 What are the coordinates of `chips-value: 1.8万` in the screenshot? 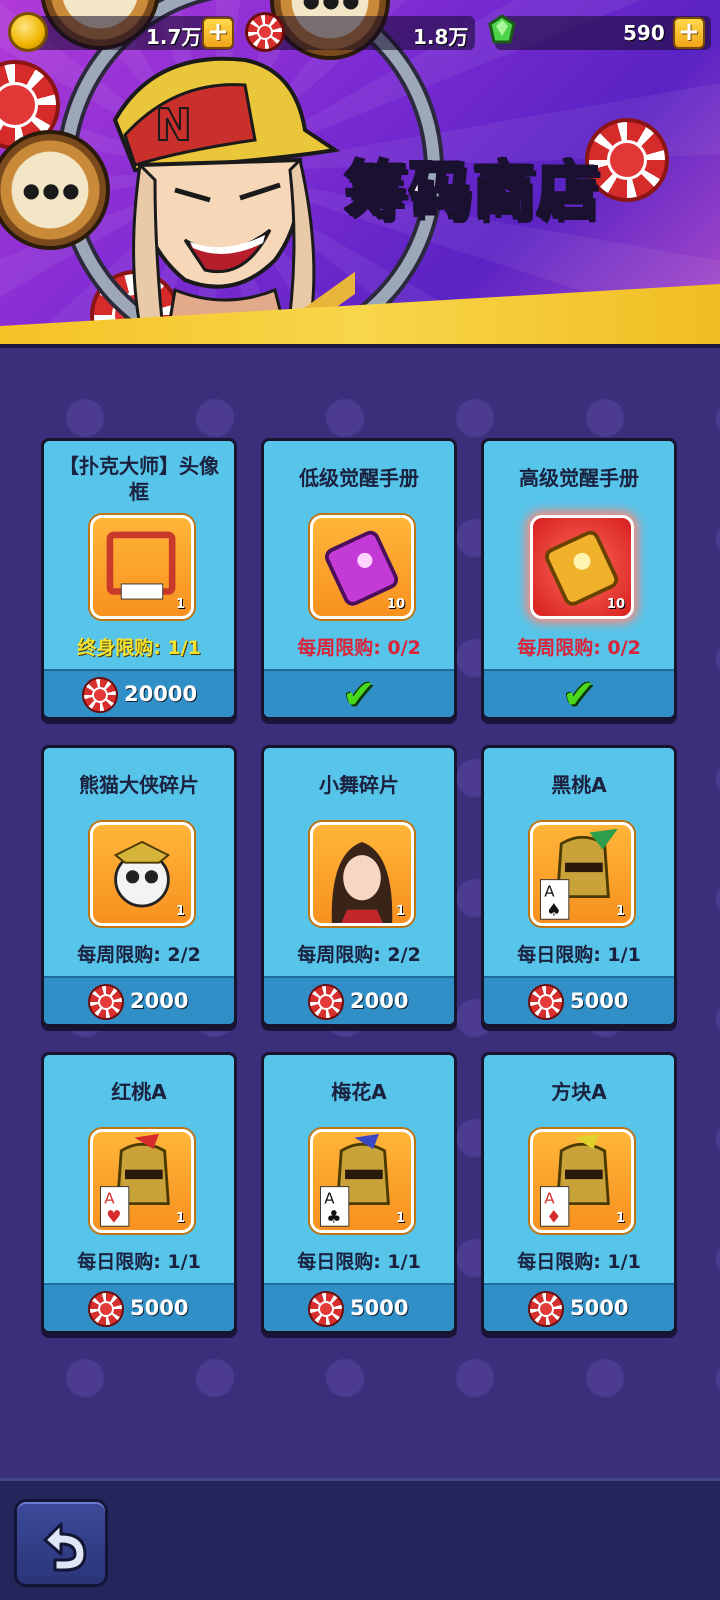 It's located at (441, 37).